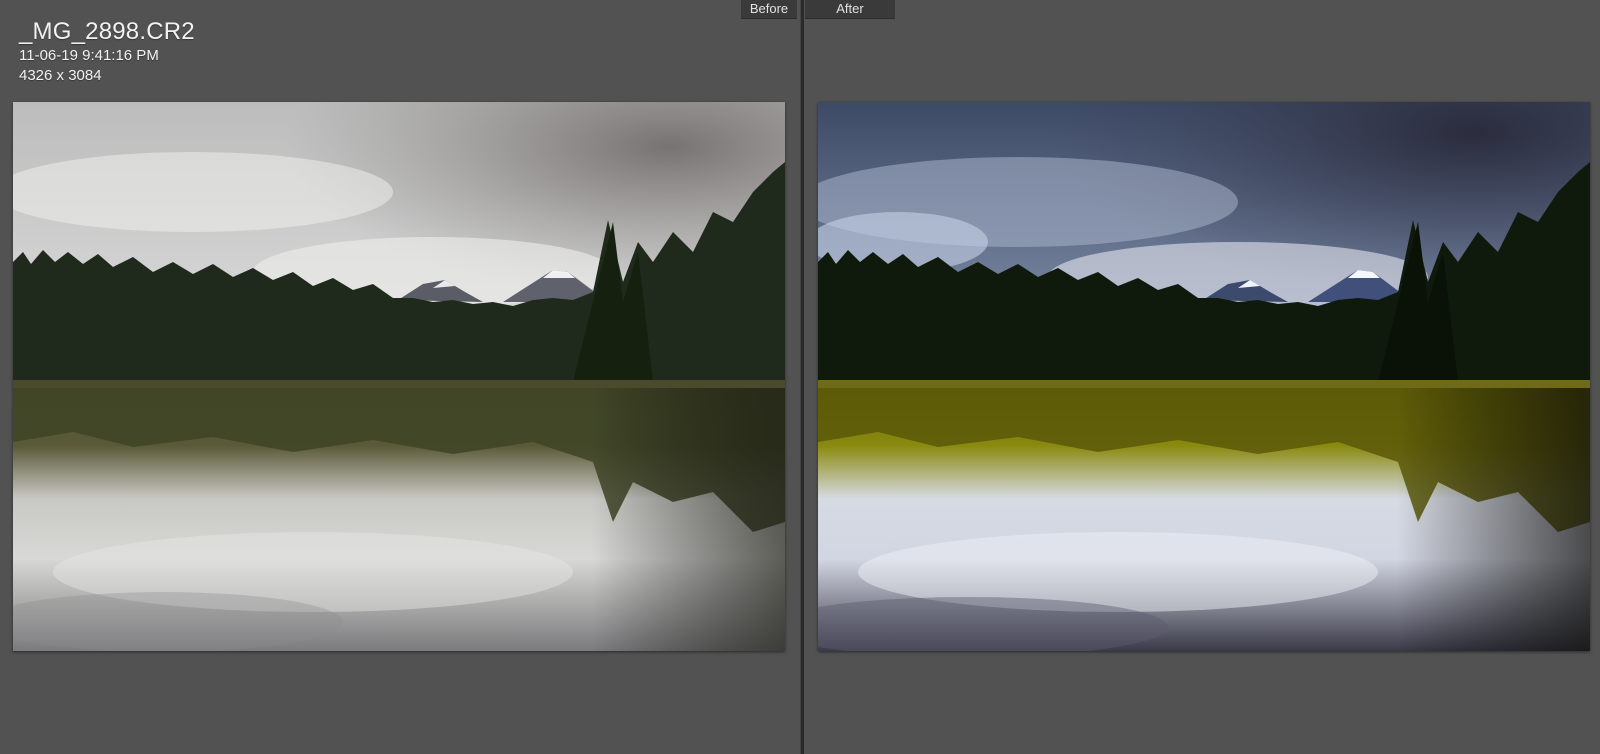 This screenshot has width=1600, height=754. Describe the element at coordinates (107, 31) in the screenshot. I see `photo-filename: _MG_2898.CR2` at that location.